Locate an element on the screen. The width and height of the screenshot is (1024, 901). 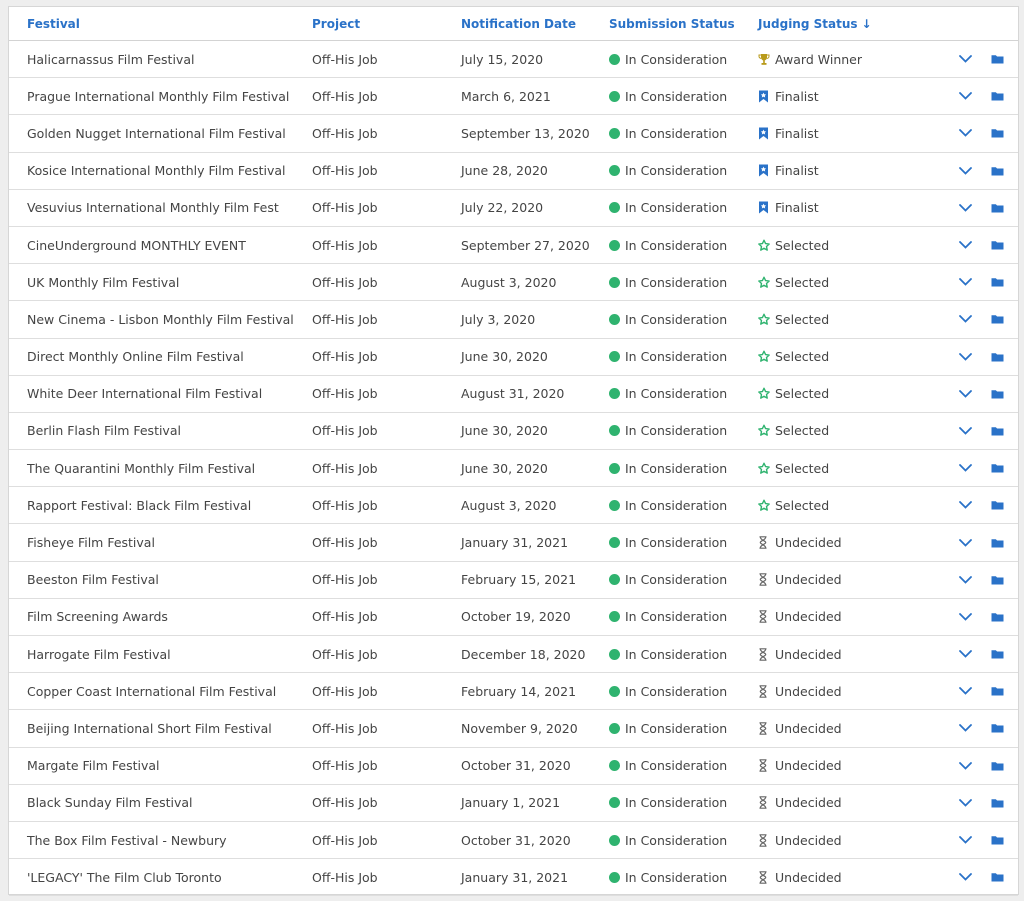
festival-name: Direct Monthly Online Film Festival is located at coordinates (167, 357).